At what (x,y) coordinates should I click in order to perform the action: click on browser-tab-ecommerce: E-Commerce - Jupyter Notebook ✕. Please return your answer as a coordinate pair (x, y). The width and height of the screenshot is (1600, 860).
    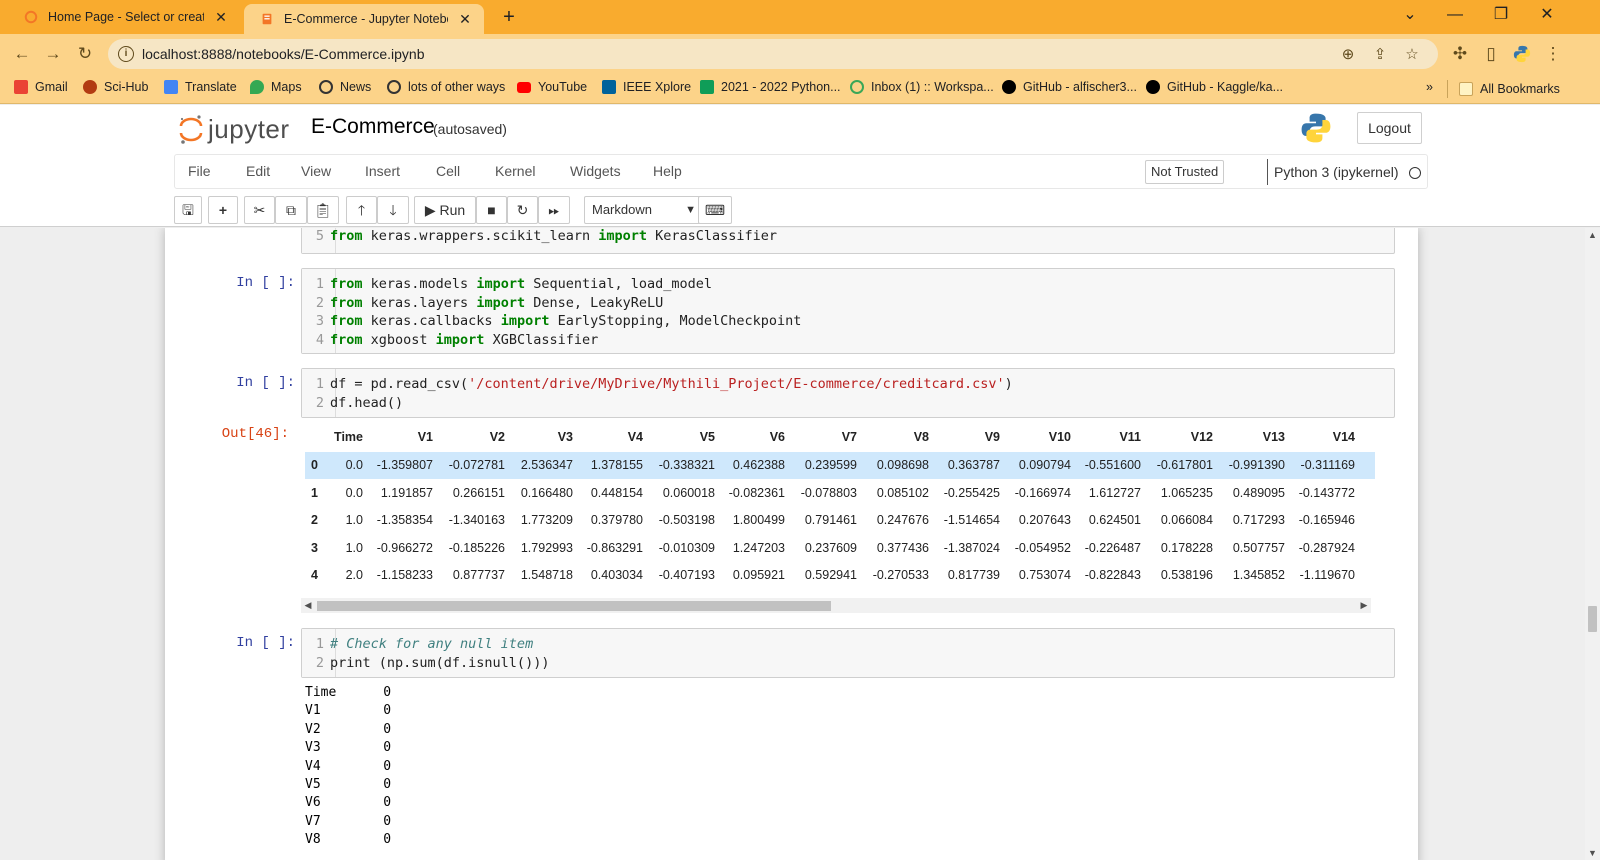
    Looking at the image, I should click on (364, 19).